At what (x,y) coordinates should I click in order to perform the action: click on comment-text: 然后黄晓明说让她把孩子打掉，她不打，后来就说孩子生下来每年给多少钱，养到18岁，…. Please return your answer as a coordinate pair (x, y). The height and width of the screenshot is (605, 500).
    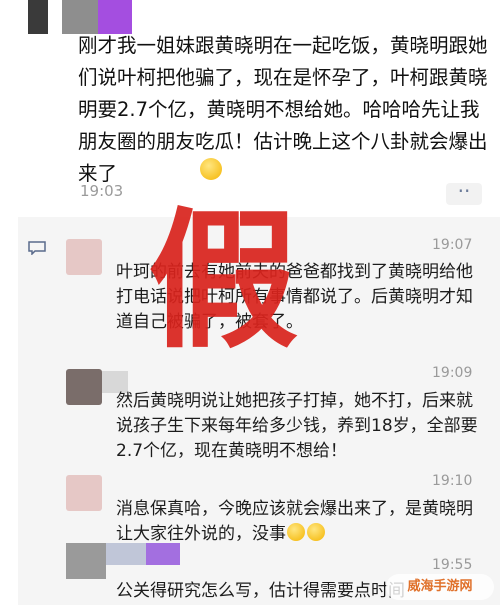
    Looking at the image, I should click on (297, 426).